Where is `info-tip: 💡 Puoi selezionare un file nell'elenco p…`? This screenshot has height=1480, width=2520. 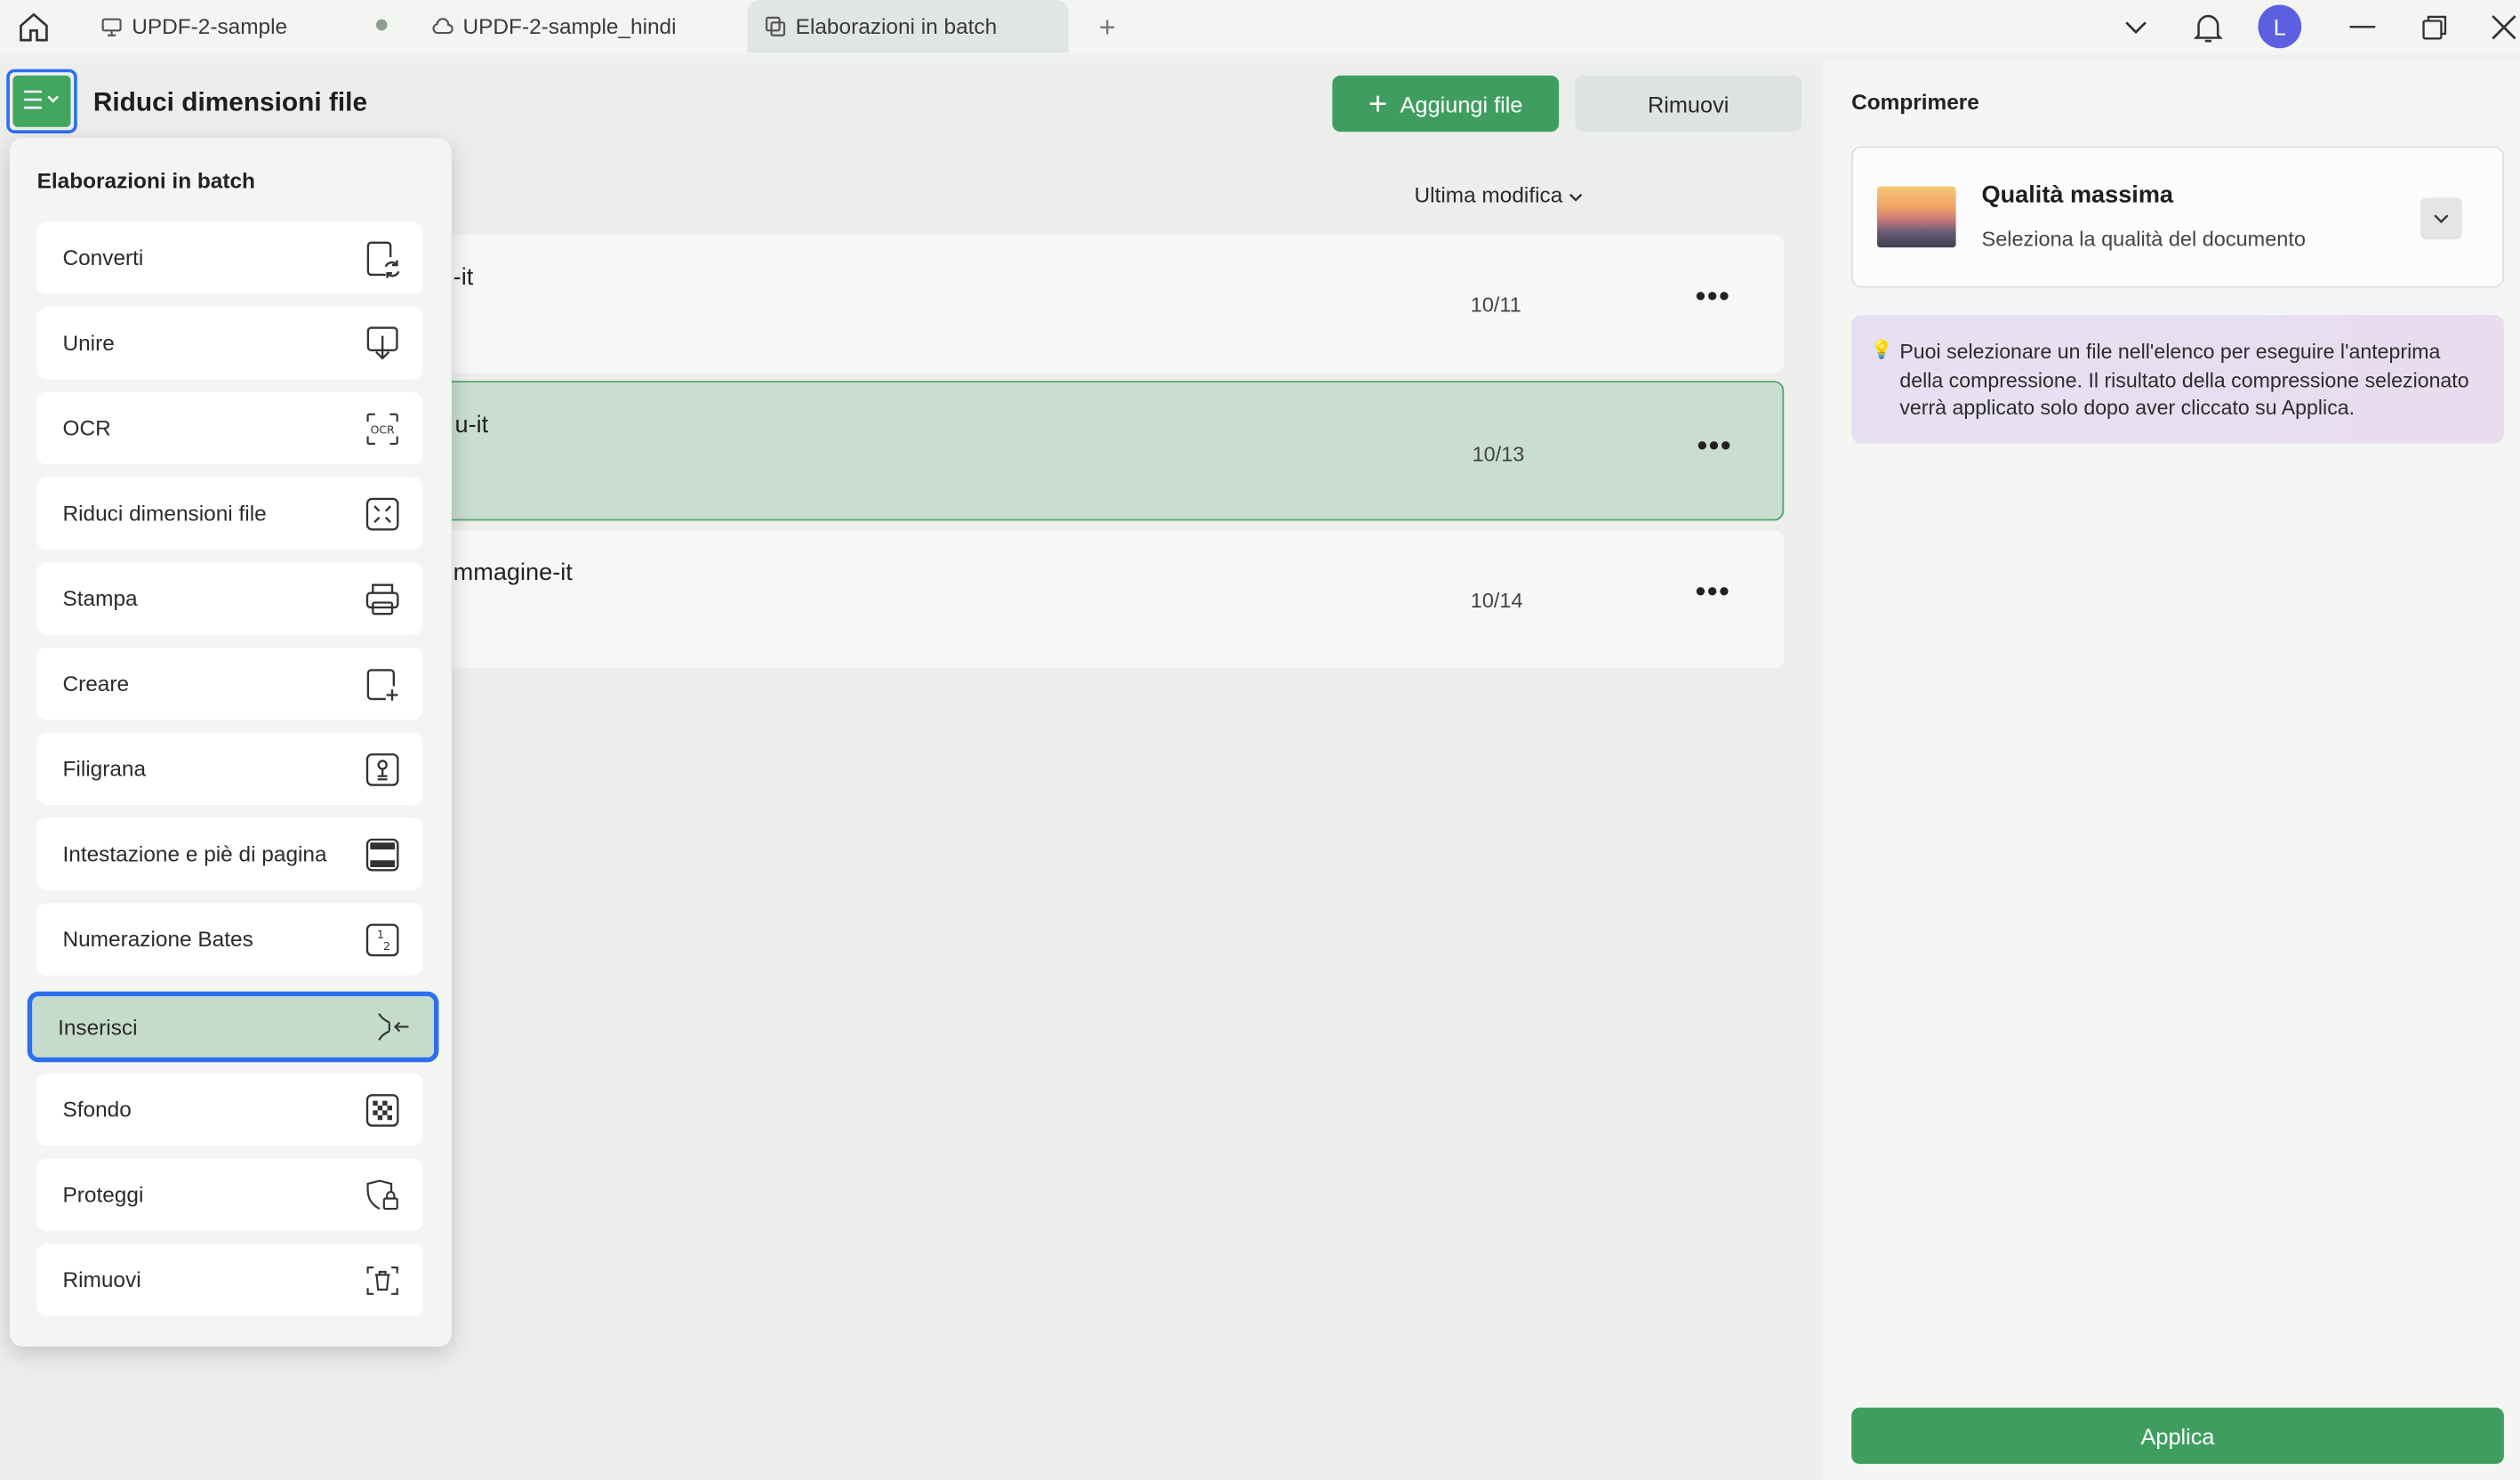 info-tip: 💡 Puoi selezionare un file nell'elenco p… is located at coordinates (2177, 379).